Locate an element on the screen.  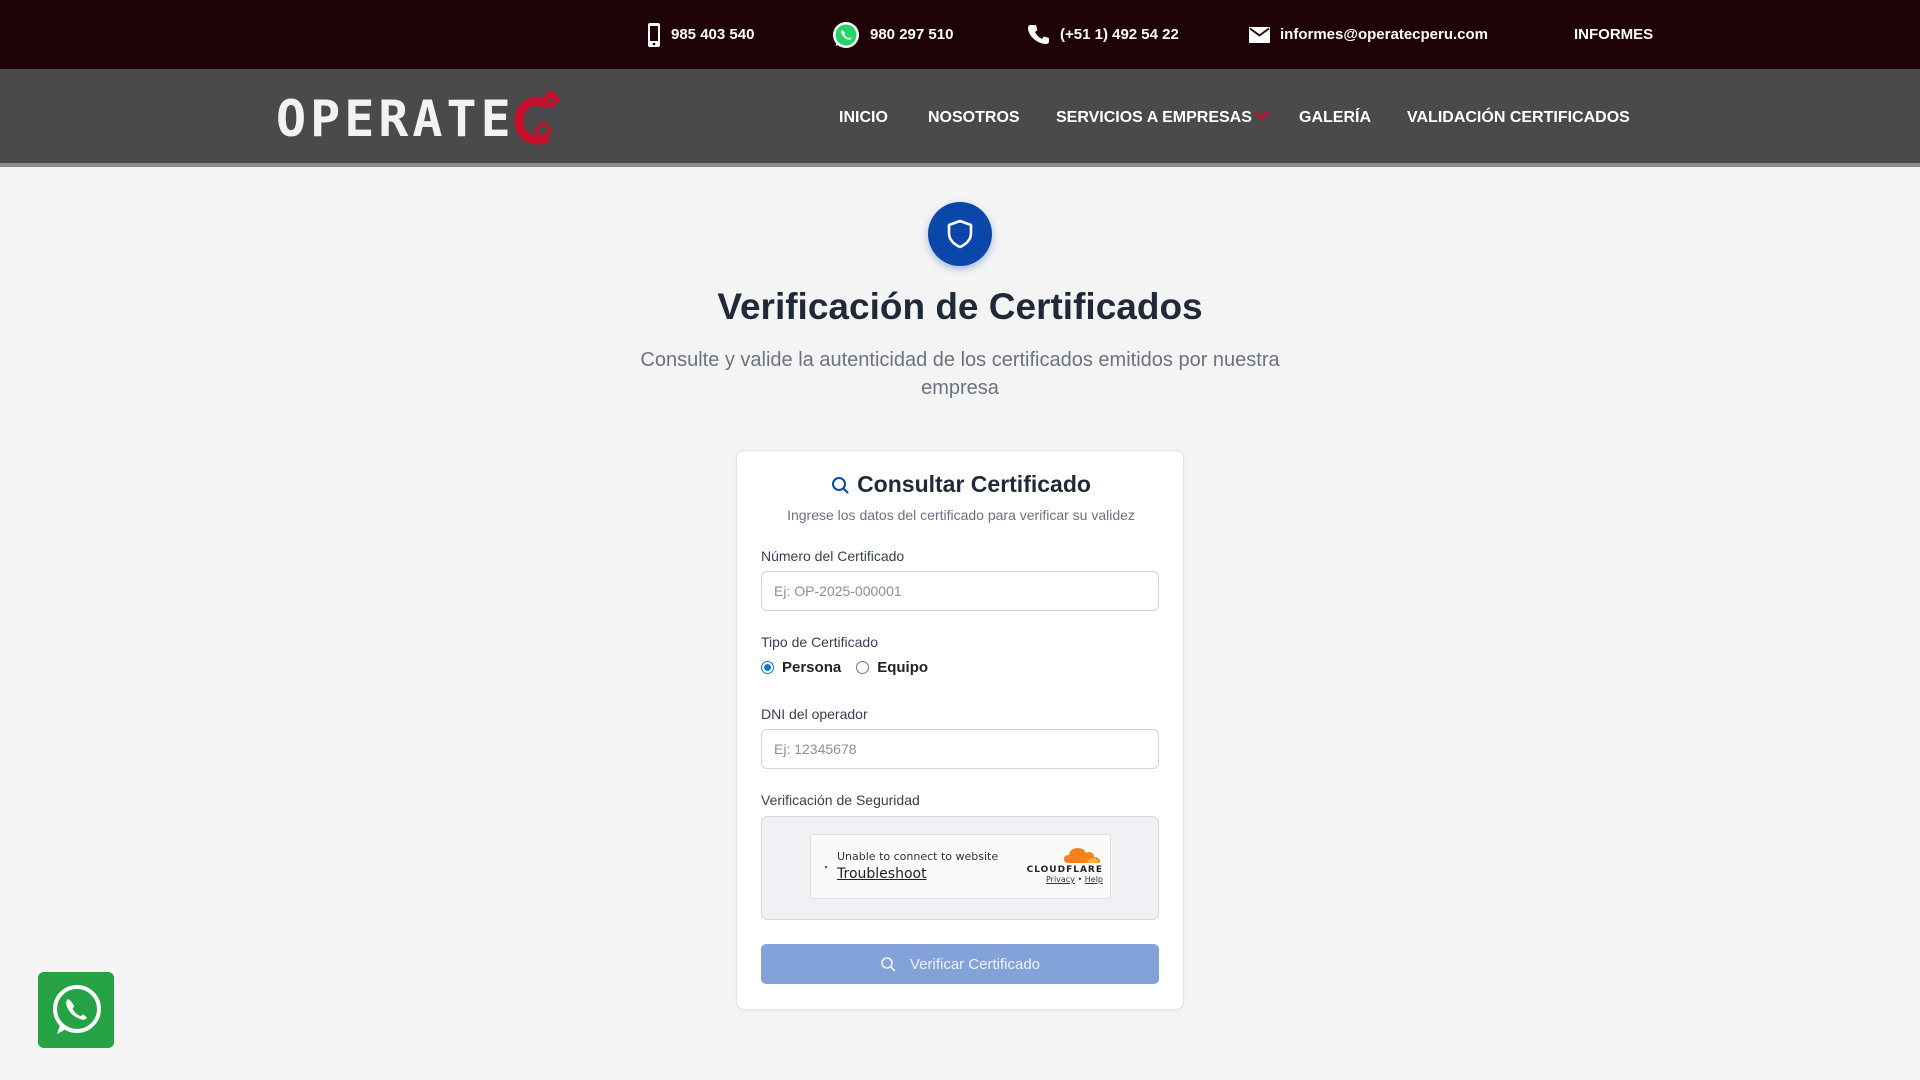
mobile-number: 985 403 540 is located at coordinates (713, 34).